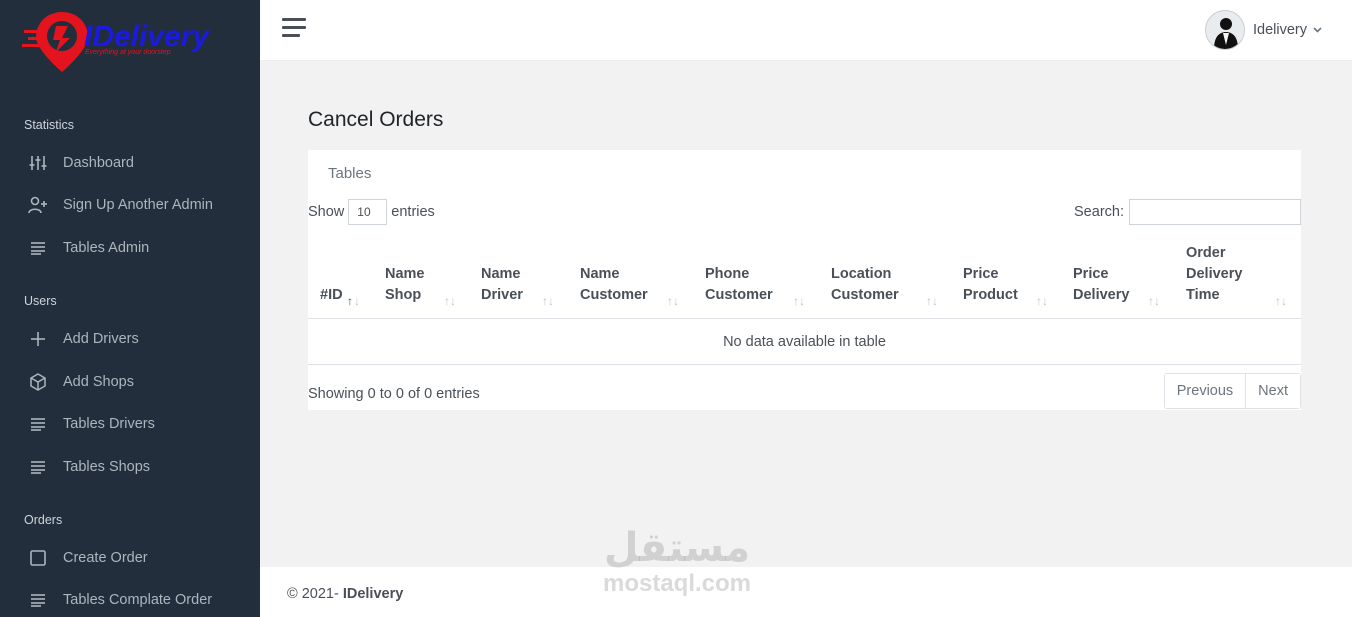 The image size is (1352, 617). I want to click on previous-button: Previous, so click(1205, 391).